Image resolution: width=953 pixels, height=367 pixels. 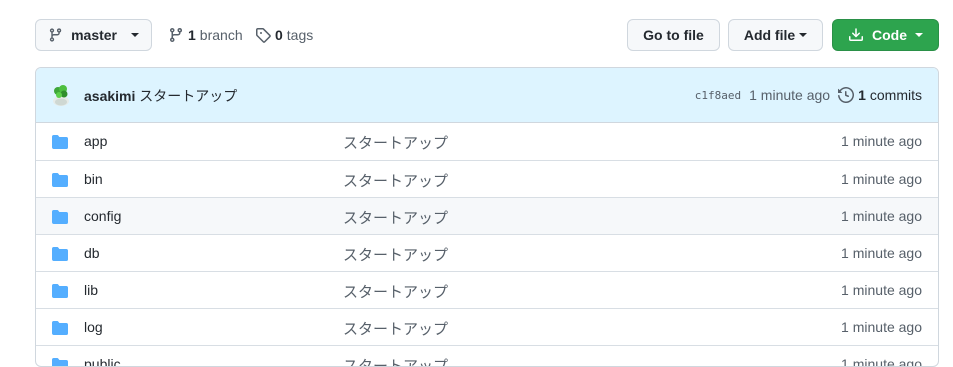 I want to click on file-name: public, so click(x=102, y=361).